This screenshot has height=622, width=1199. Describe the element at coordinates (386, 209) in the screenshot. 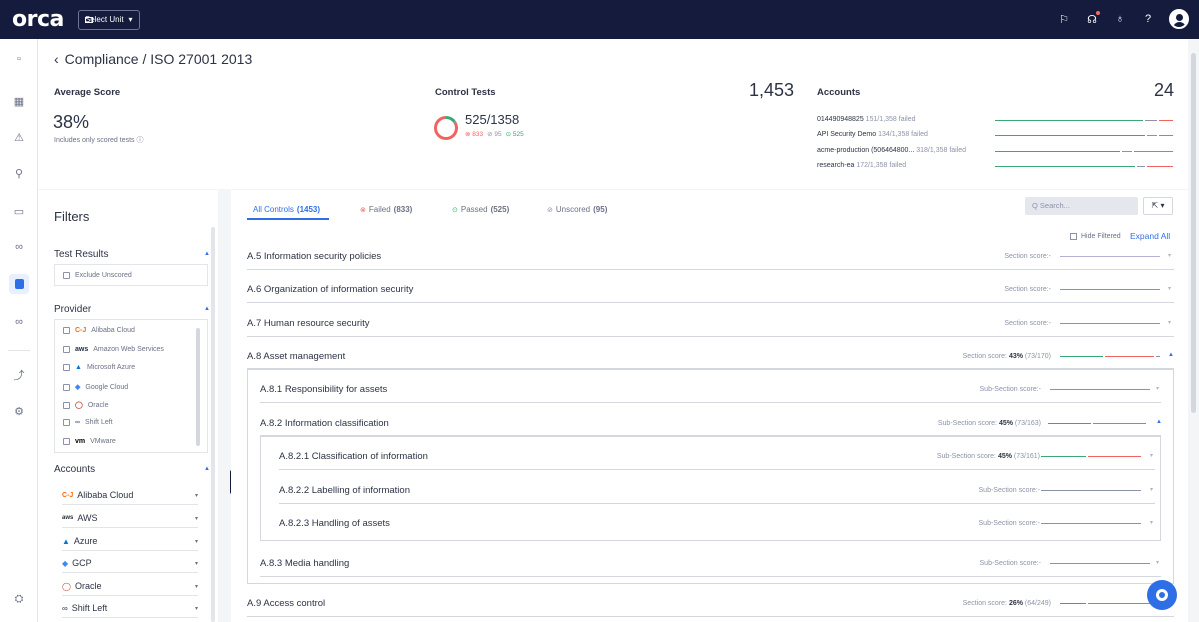

I see `tab-failed: ⊗ Failed (833)` at that location.